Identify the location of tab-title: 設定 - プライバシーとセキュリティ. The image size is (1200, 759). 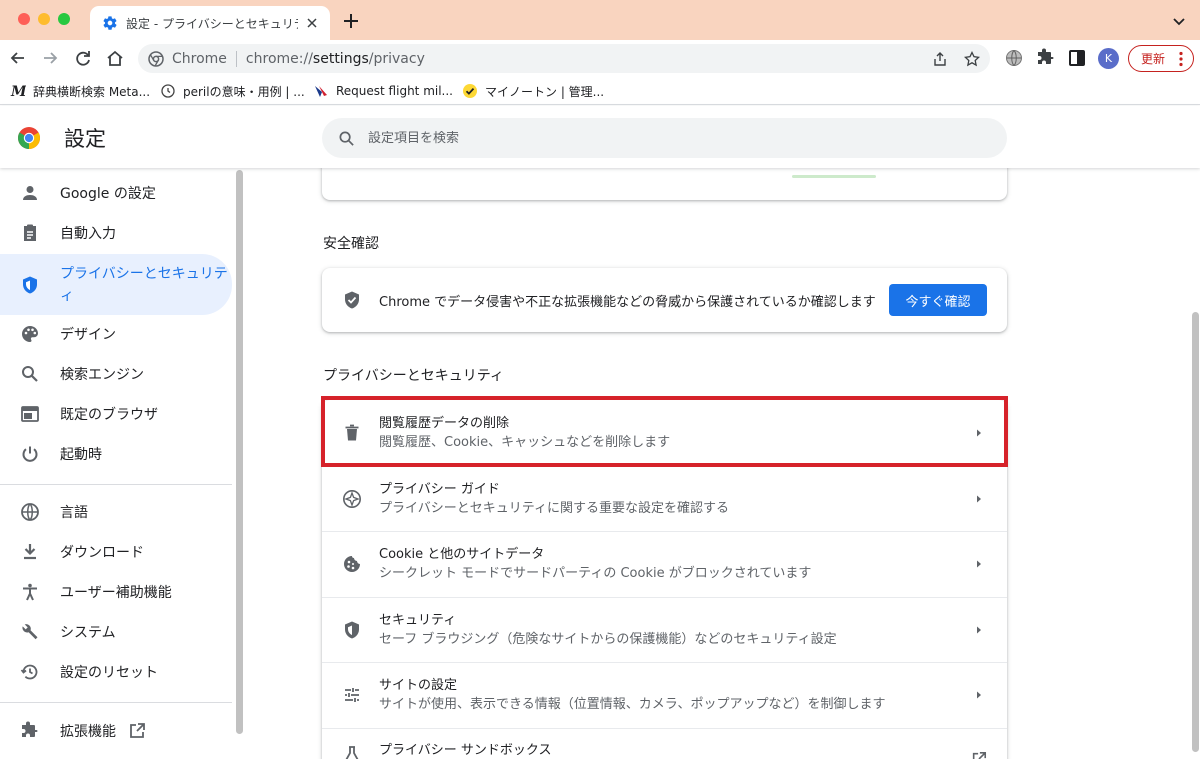
(212, 23).